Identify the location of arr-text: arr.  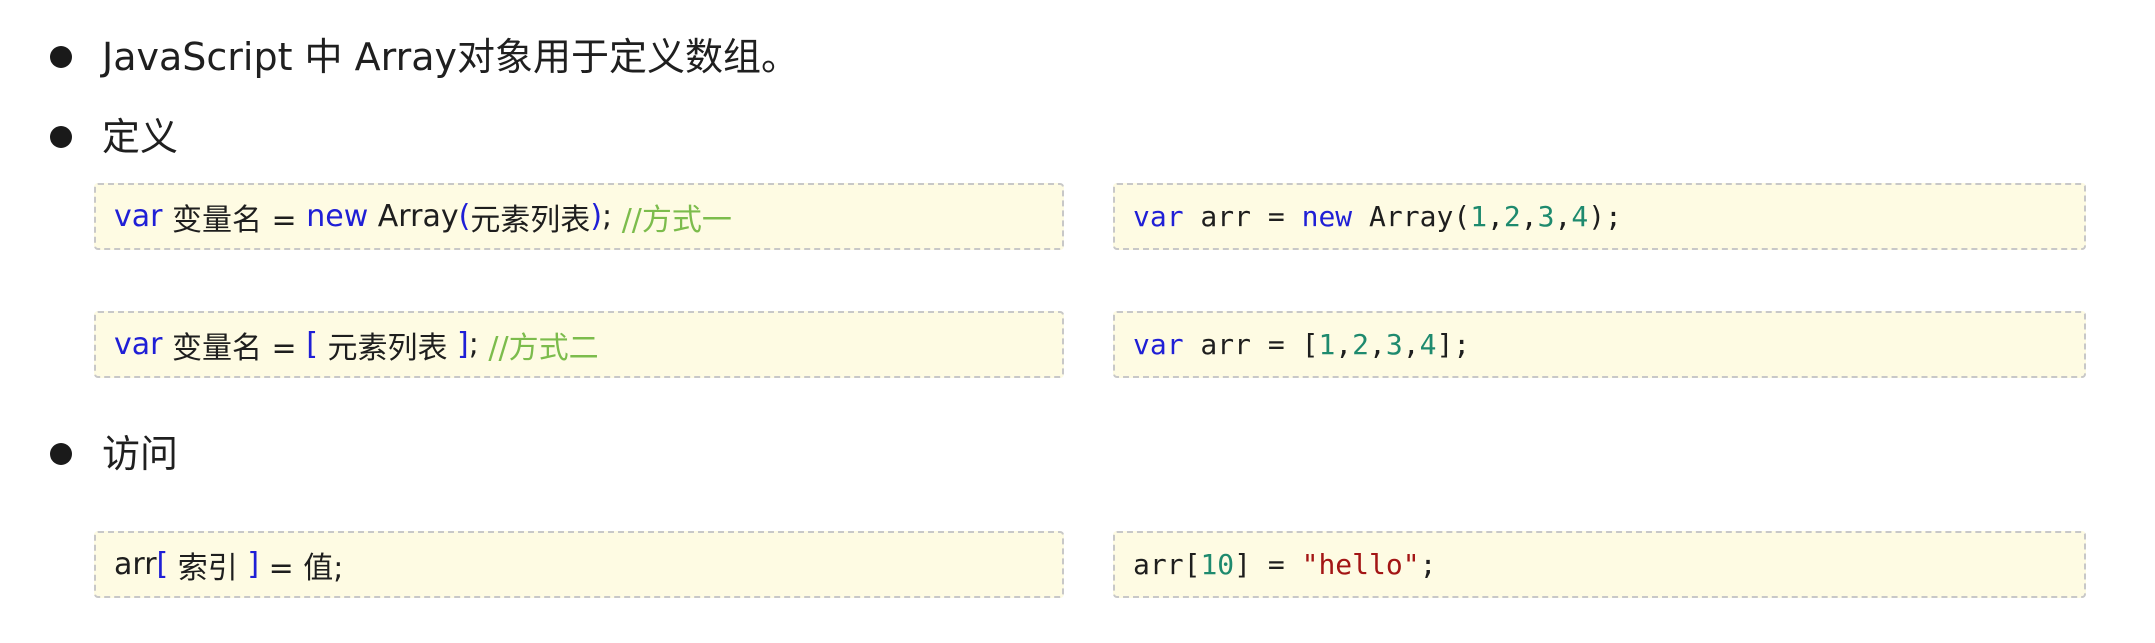
(135, 564).